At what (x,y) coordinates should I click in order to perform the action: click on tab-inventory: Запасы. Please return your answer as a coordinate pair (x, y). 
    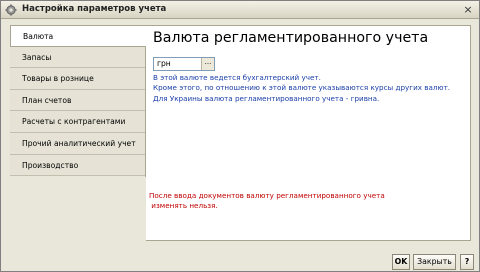
    Looking at the image, I should click on (77, 57).